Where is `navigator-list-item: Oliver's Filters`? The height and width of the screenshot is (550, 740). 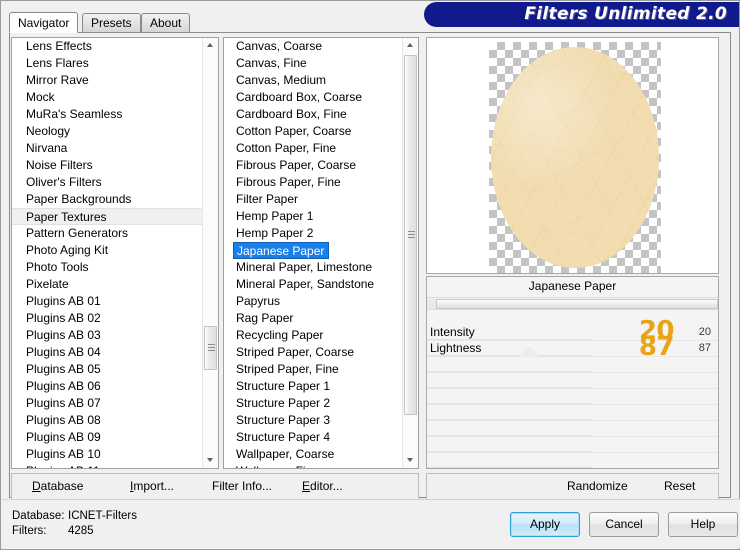
navigator-list-item: Oliver's Filters is located at coordinates (107, 182).